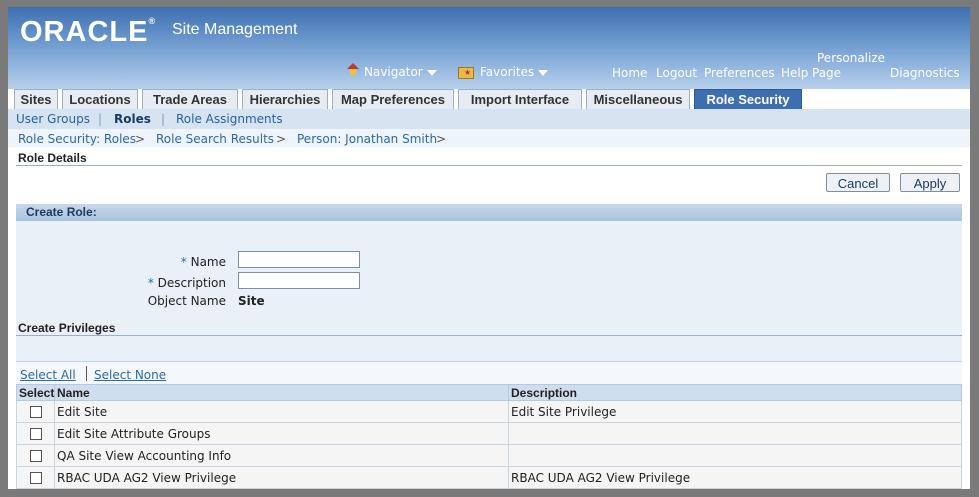 This screenshot has width=979, height=497. Describe the element at coordinates (48, 375) in the screenshot. I see `select-all-link: Select All` at that location.